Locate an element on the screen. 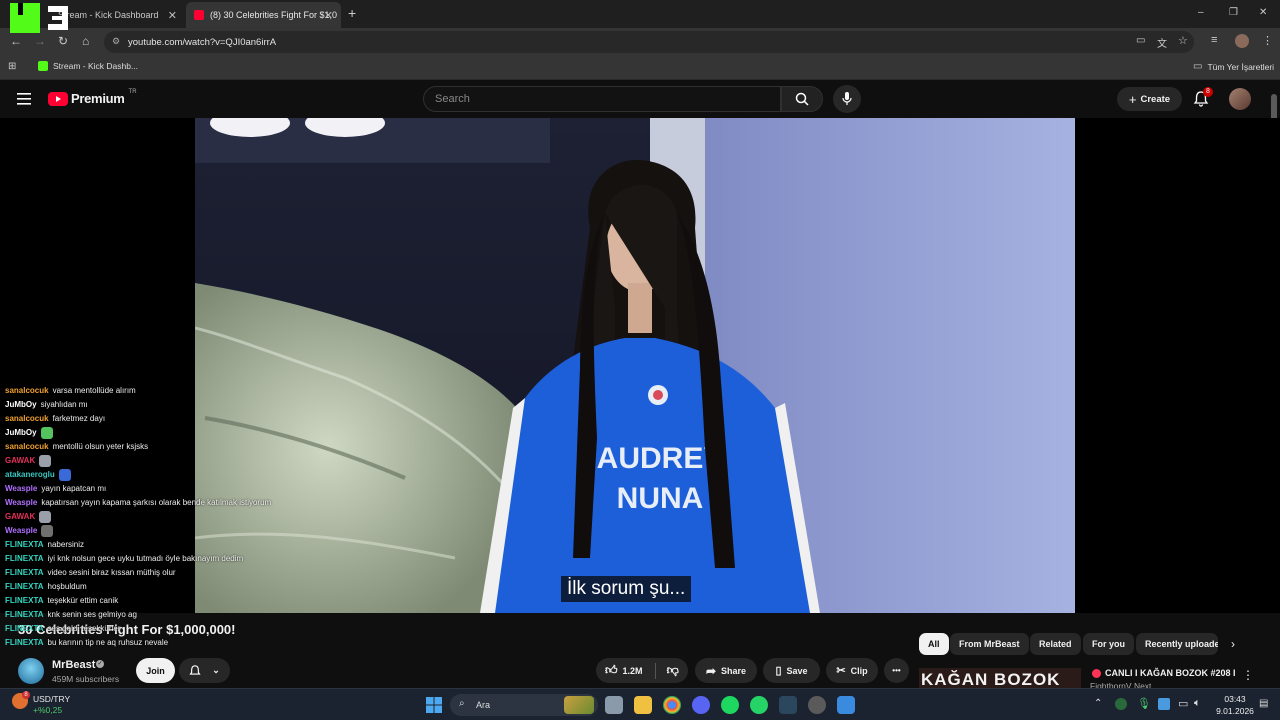 Image resolution: width=1280 pixels, height=720 pixels. chat-message-text: hoşbuldum is located at coordinates (67, 586).